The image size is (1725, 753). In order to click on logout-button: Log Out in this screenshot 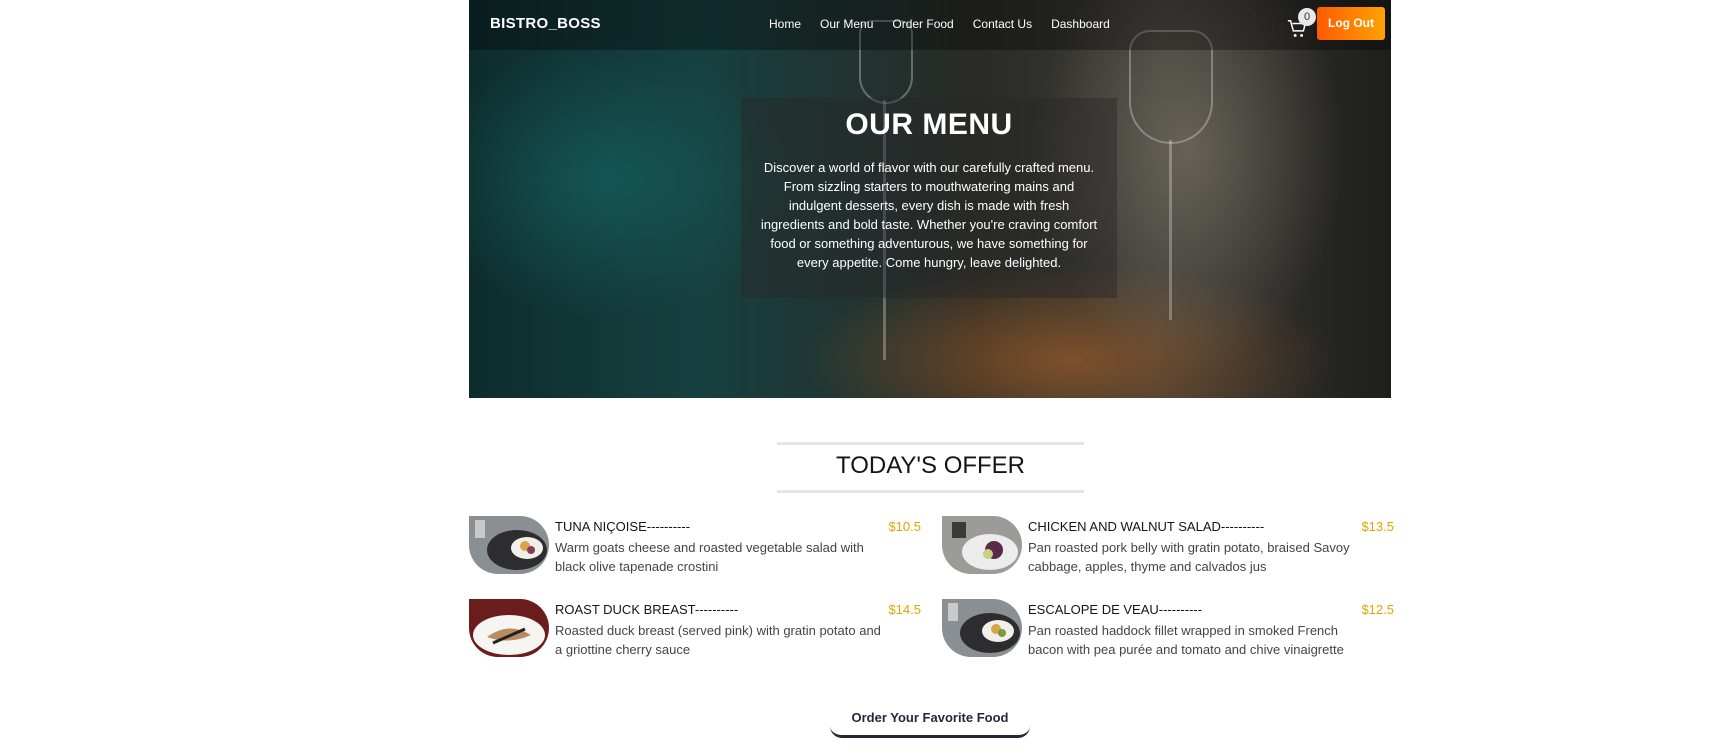, I will do `click(1351, 23)`.